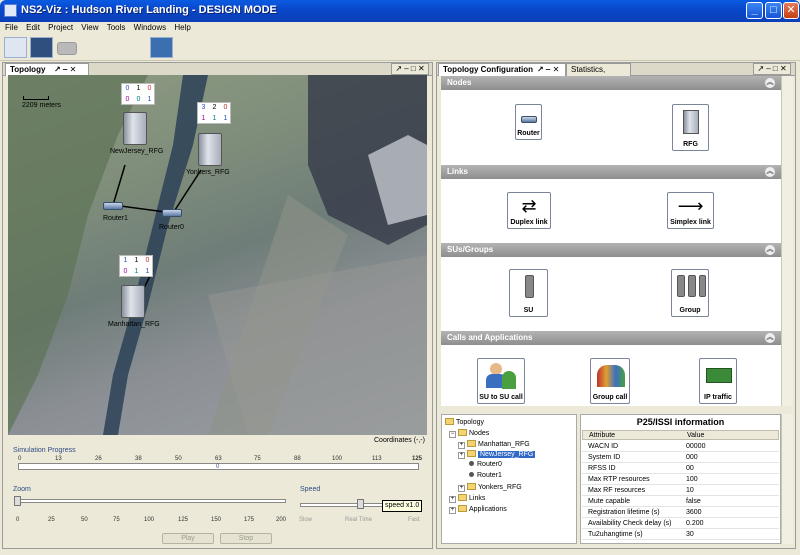 Image resolution: width=800 pixels, height=555 pixels. Describe the element at coordinates (680, 513) in the screenshot. I see `table-row: Registration lifetime (s) 3600` at that location.